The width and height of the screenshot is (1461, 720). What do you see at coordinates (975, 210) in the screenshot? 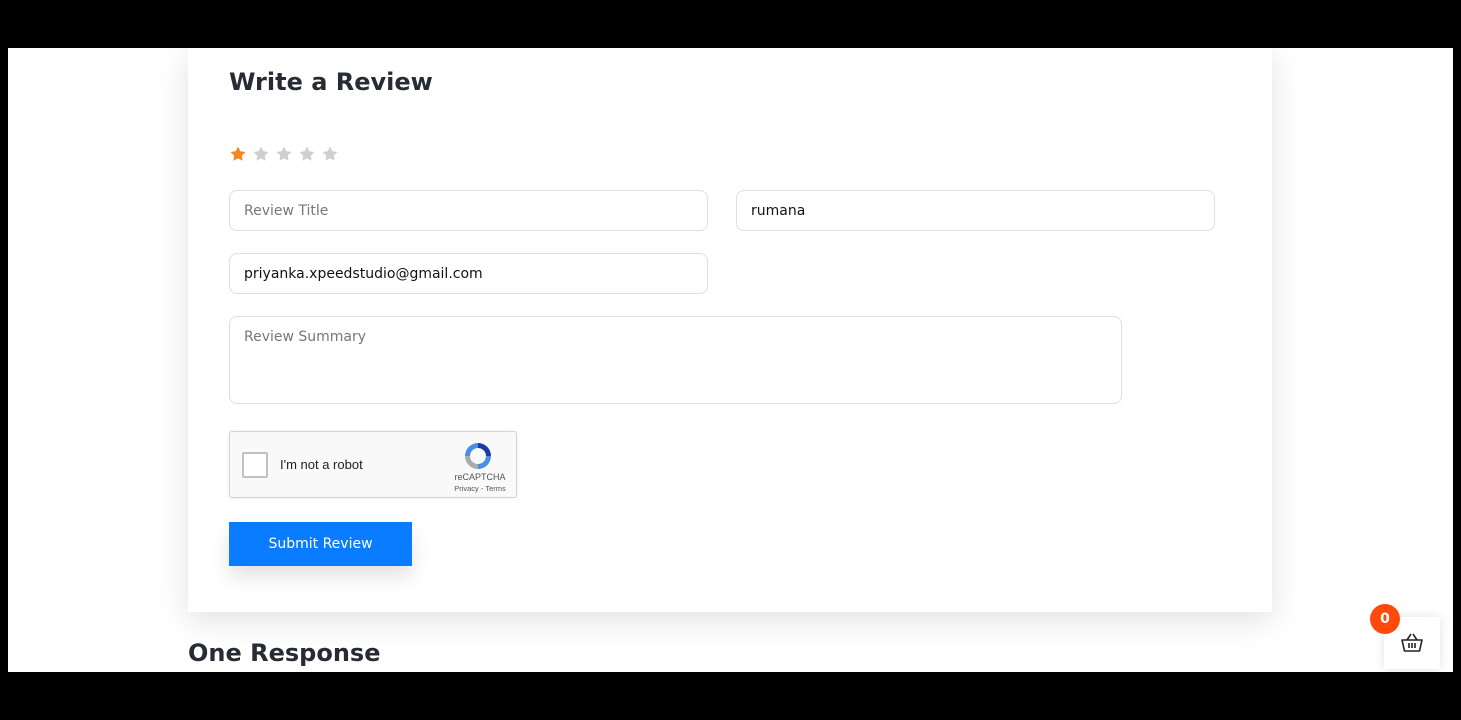
I see `reviewer-name-input` at bounding box center [975, 210].